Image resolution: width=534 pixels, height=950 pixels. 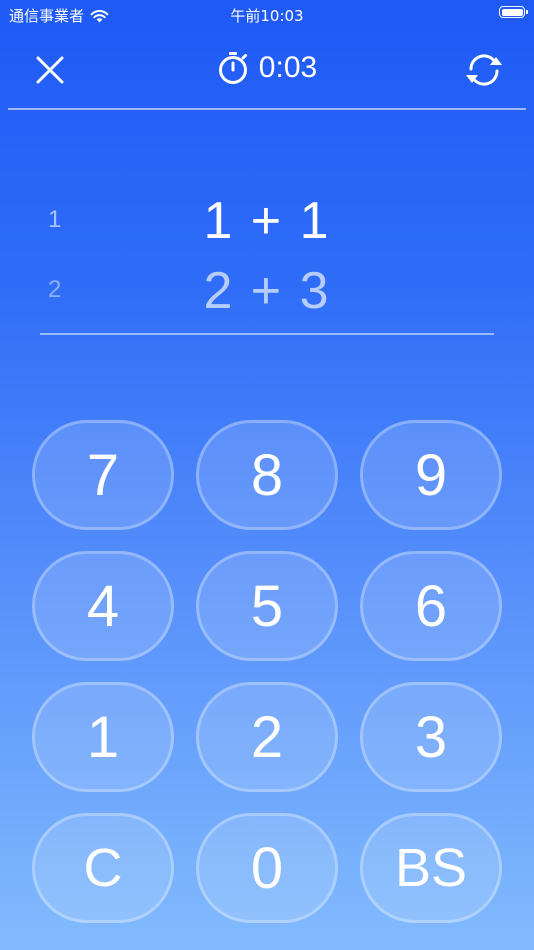 What do you see at coordinates (103, 475) in the screenshot?
I see `key-7: 7` at bounding box center [103, 475].